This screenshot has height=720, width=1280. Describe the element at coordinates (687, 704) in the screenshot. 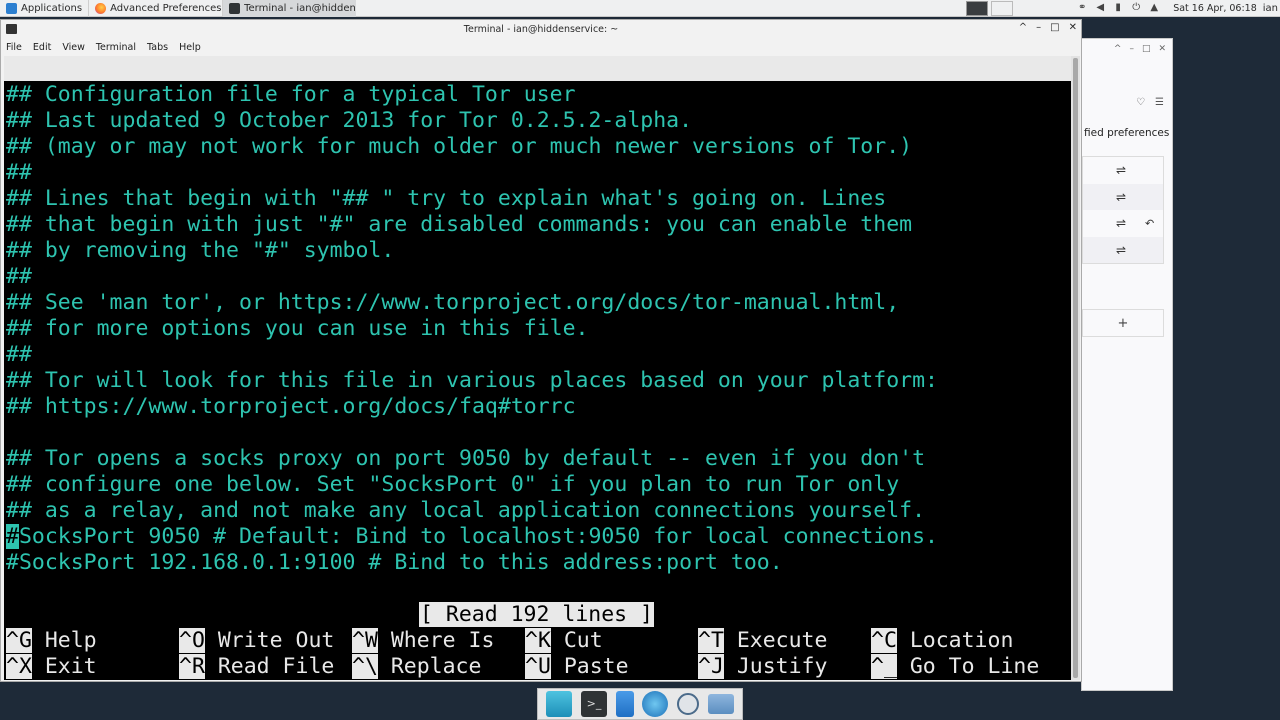

I see `app-finder-icon` at that location.